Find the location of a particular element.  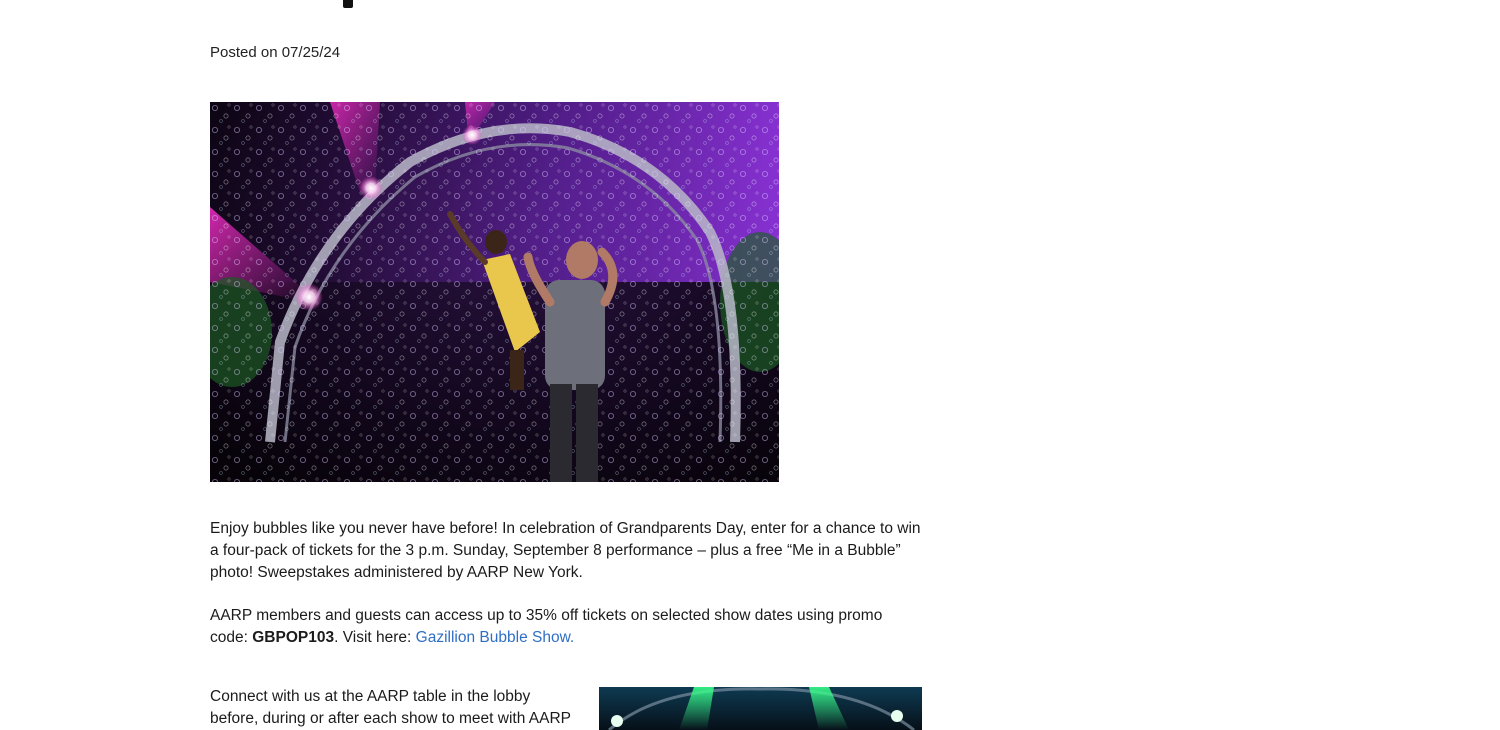

stage-image is located at coordinates (760, 708).